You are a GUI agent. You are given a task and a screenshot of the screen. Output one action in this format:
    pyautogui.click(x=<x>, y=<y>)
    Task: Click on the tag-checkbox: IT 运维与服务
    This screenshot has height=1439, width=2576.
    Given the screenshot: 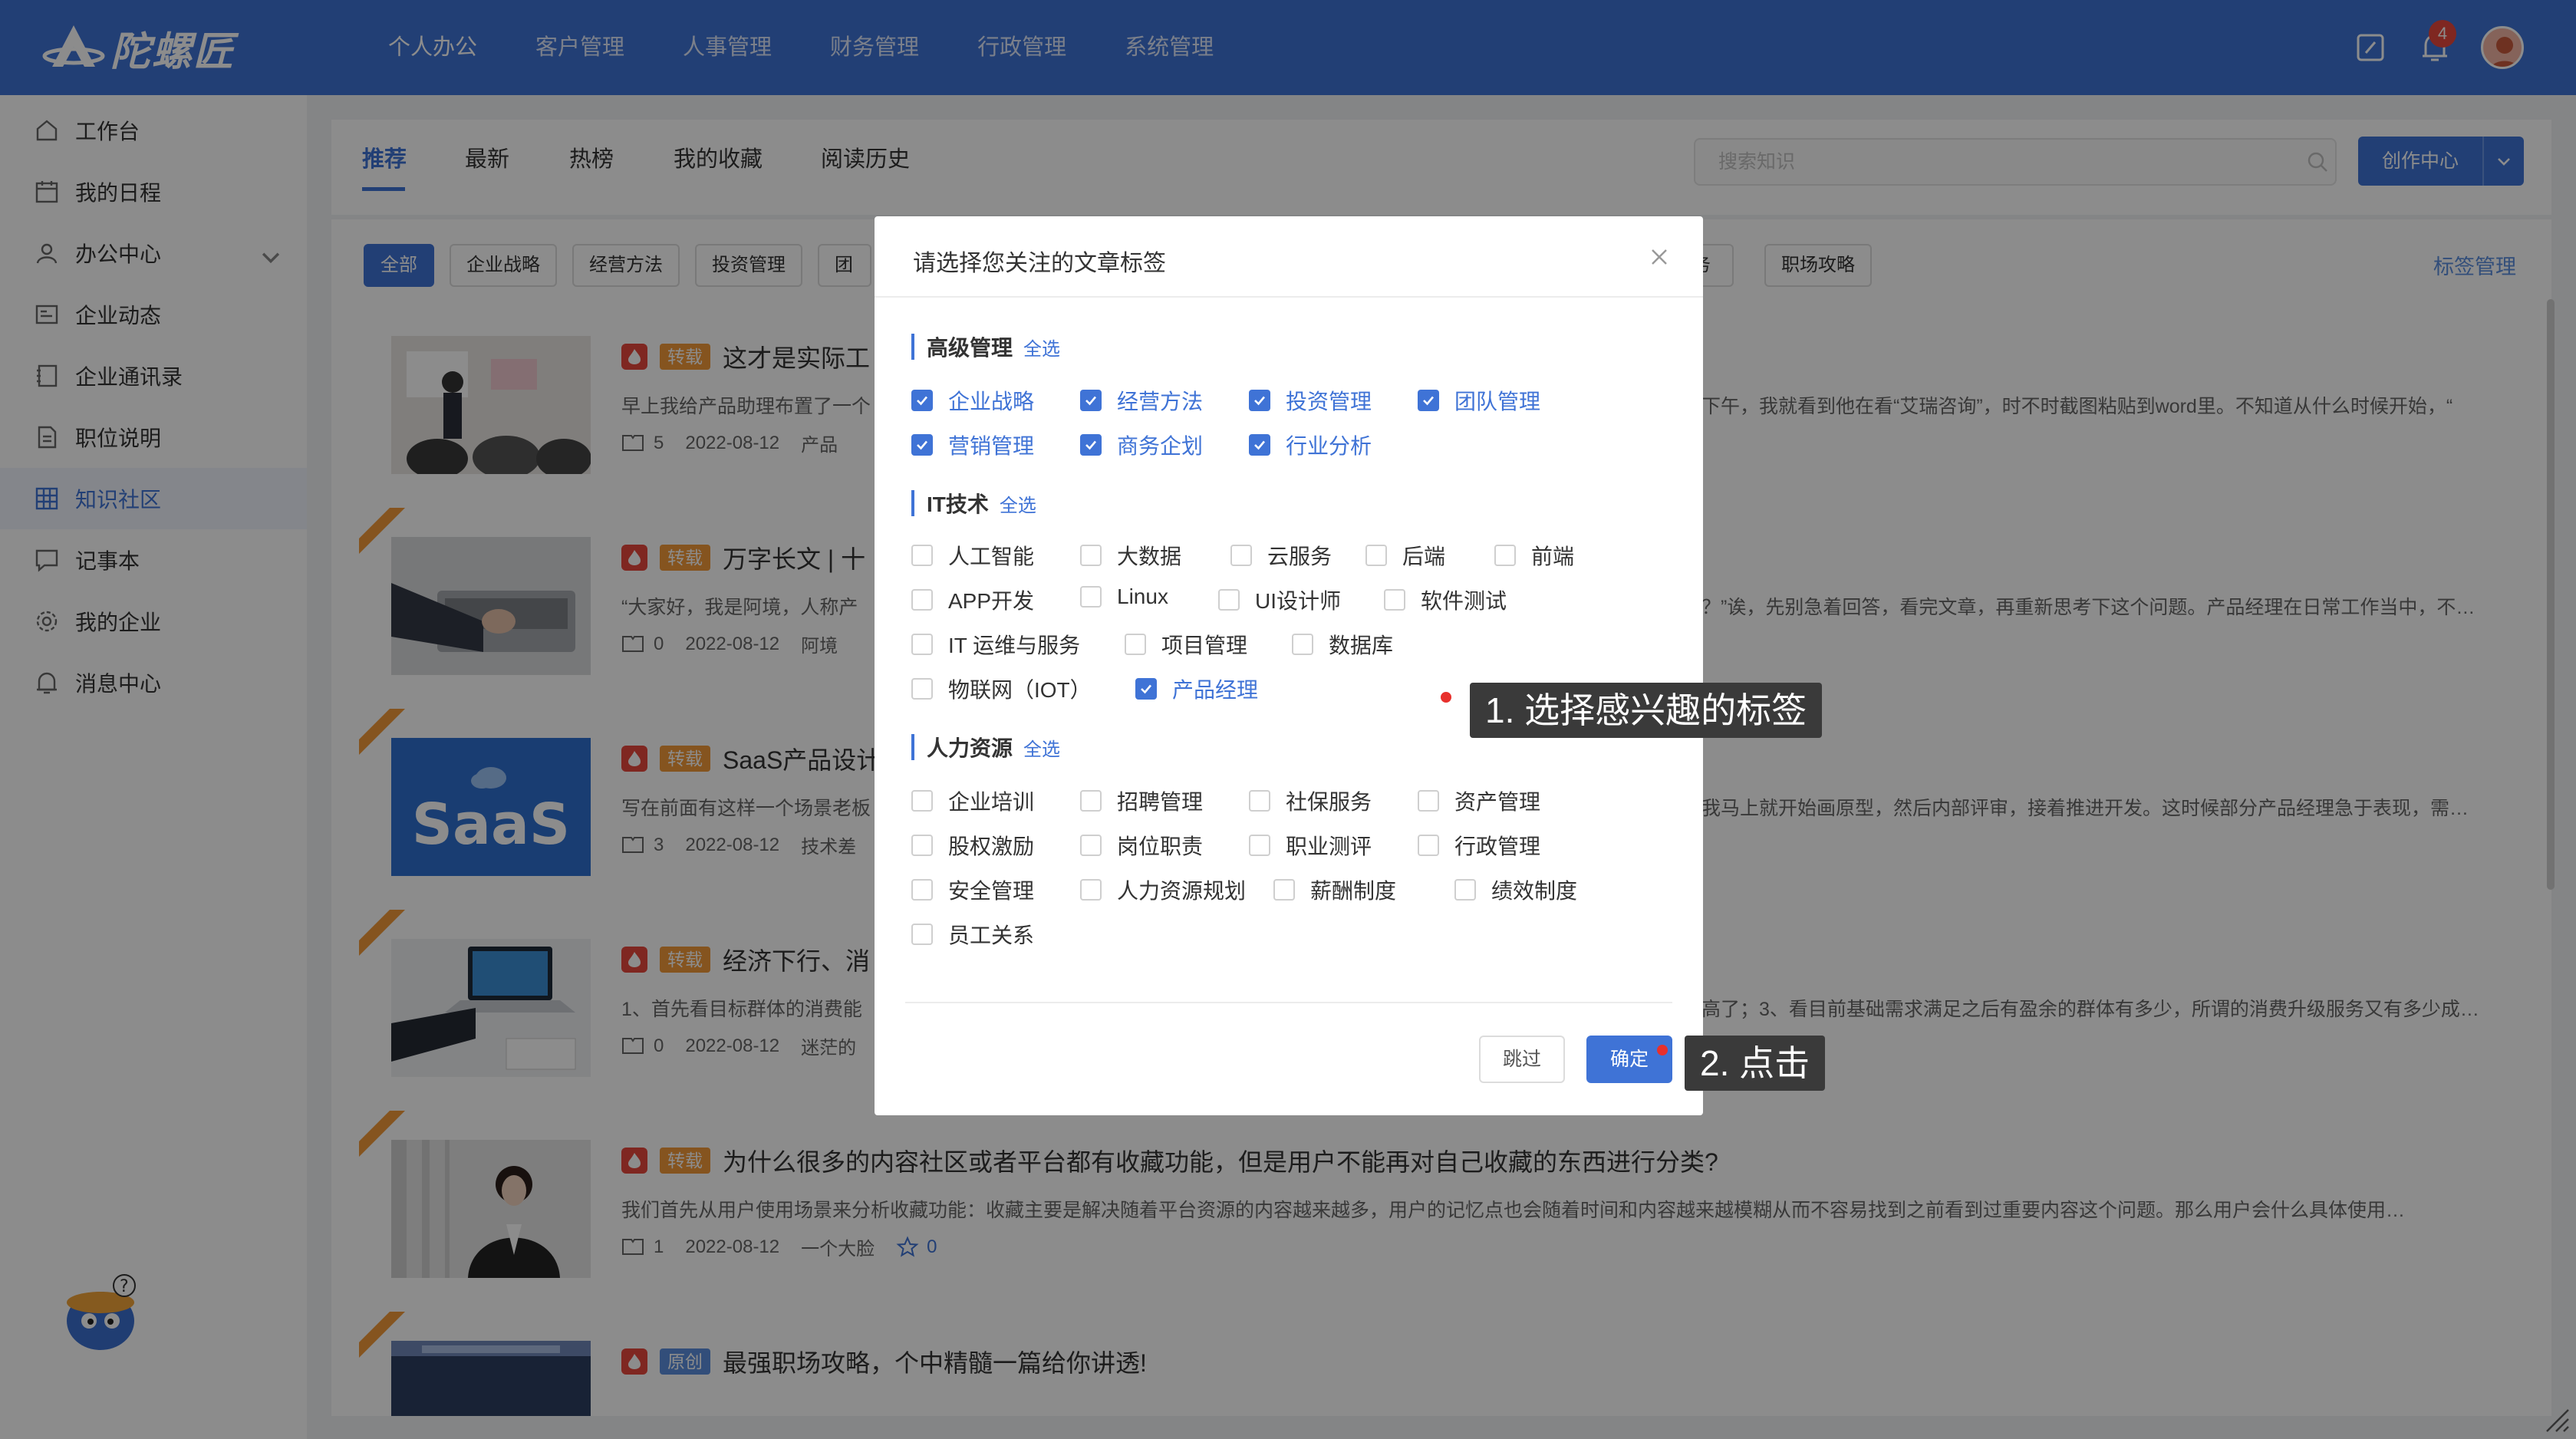 What is the action you would take?
    pyautogui.click(x=995, y=644)
    